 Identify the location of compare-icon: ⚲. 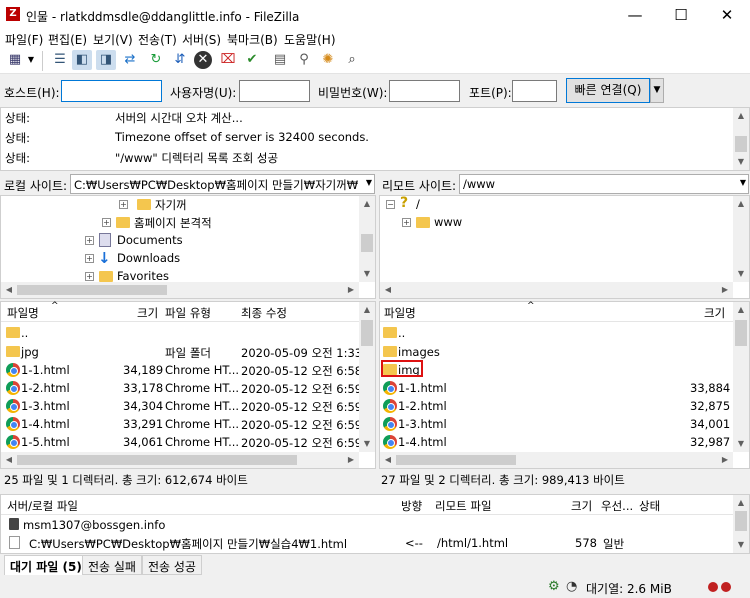
(304, 60).